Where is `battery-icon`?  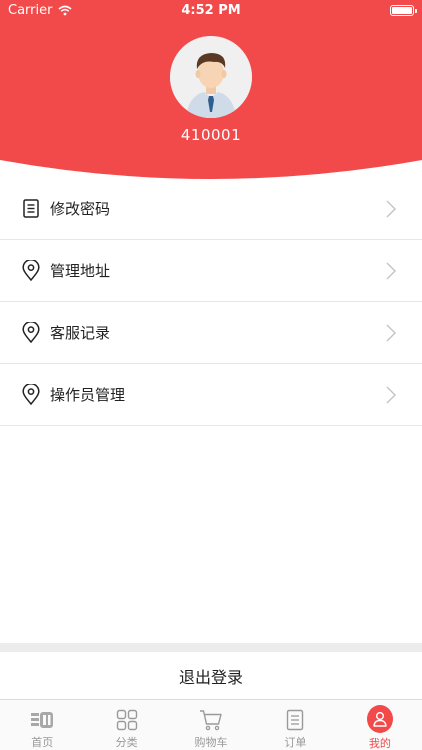
battery-icon is located at coordinates (403, 10).